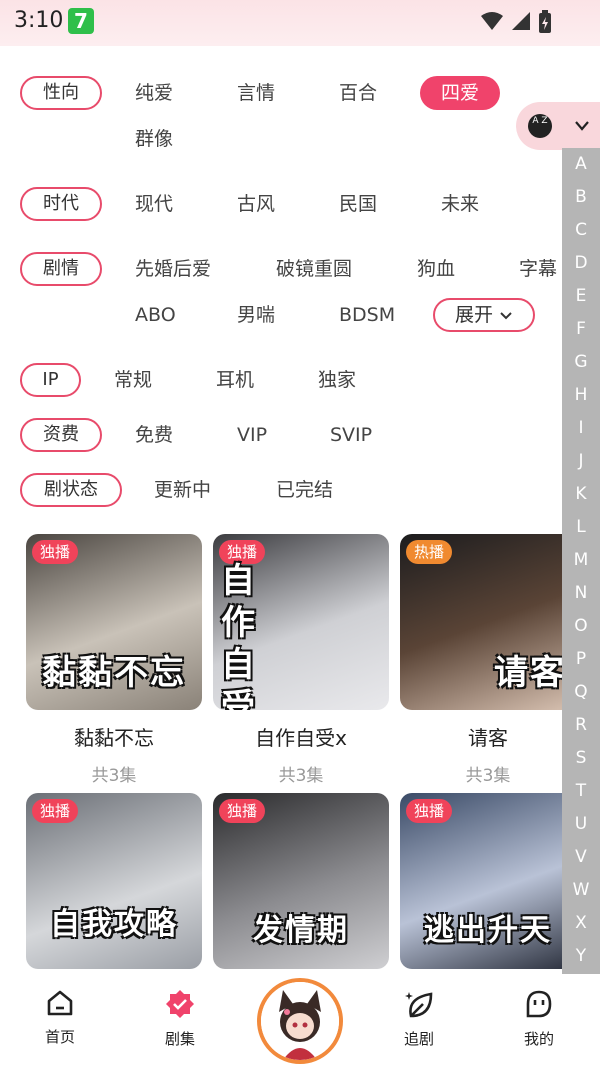 The width and height of the screenshot is (600, 1066). What do you see at coordinates (300, 23) in the screenshot?
I see `status-bar: 3:10 7` at bounding box center [300, 23].